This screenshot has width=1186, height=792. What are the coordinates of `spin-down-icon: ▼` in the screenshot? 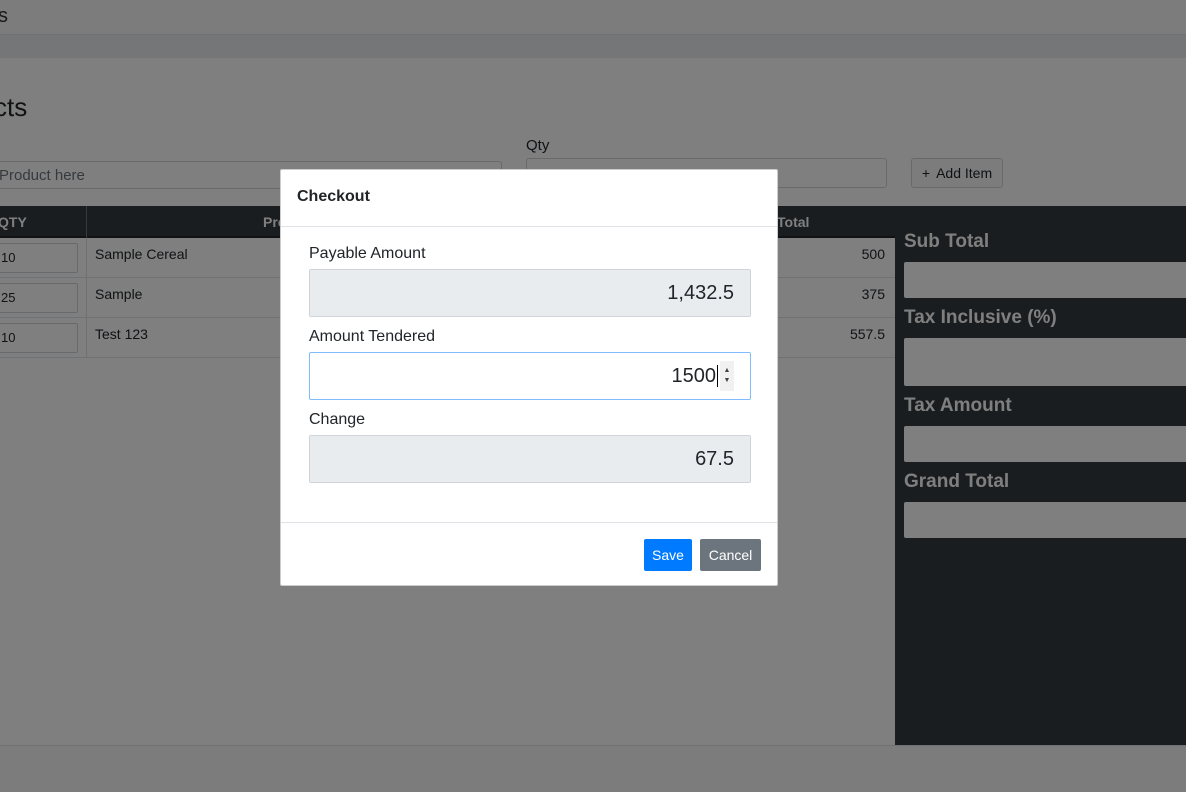 It's located at (727, 381).